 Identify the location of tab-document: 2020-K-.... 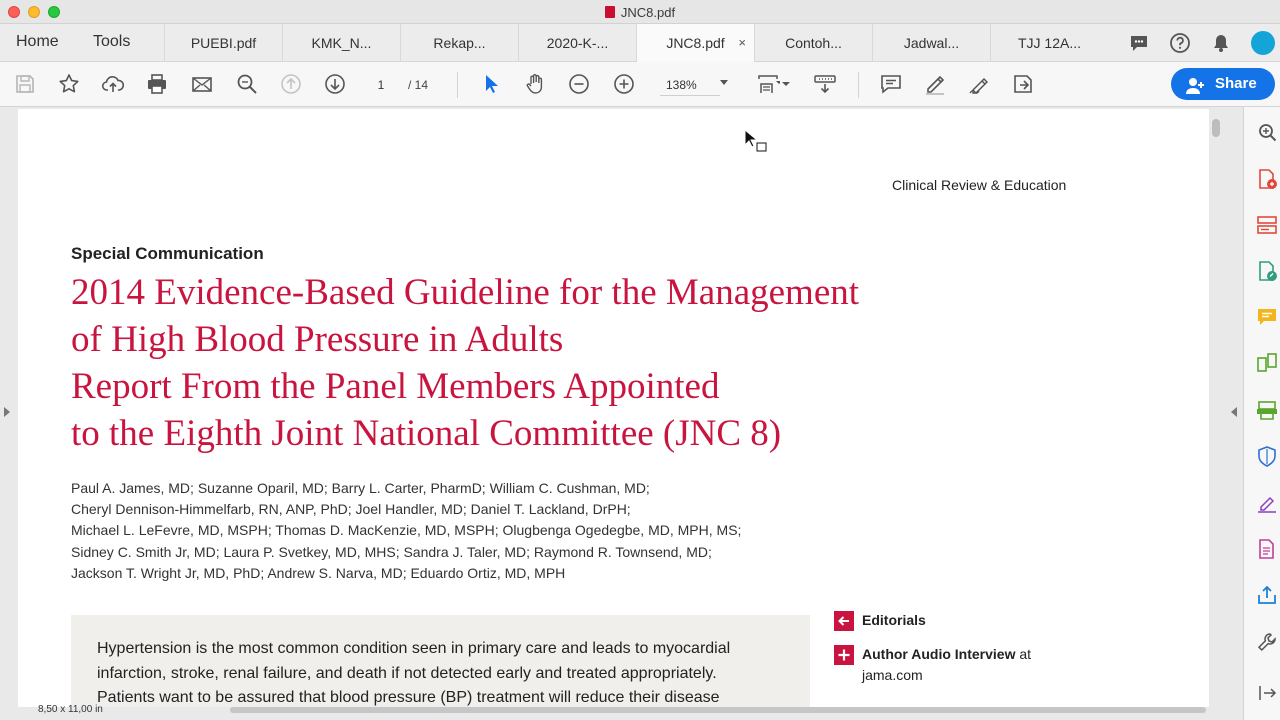
(577, 43).